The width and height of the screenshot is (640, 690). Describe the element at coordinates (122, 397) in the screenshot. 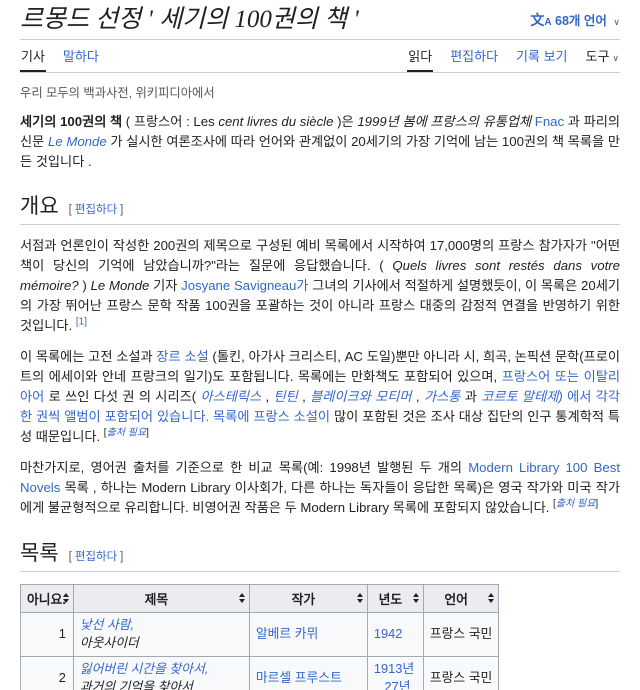

I see `text-run: 로 쓰인 다섯 권 의 시리즈(` at that location.